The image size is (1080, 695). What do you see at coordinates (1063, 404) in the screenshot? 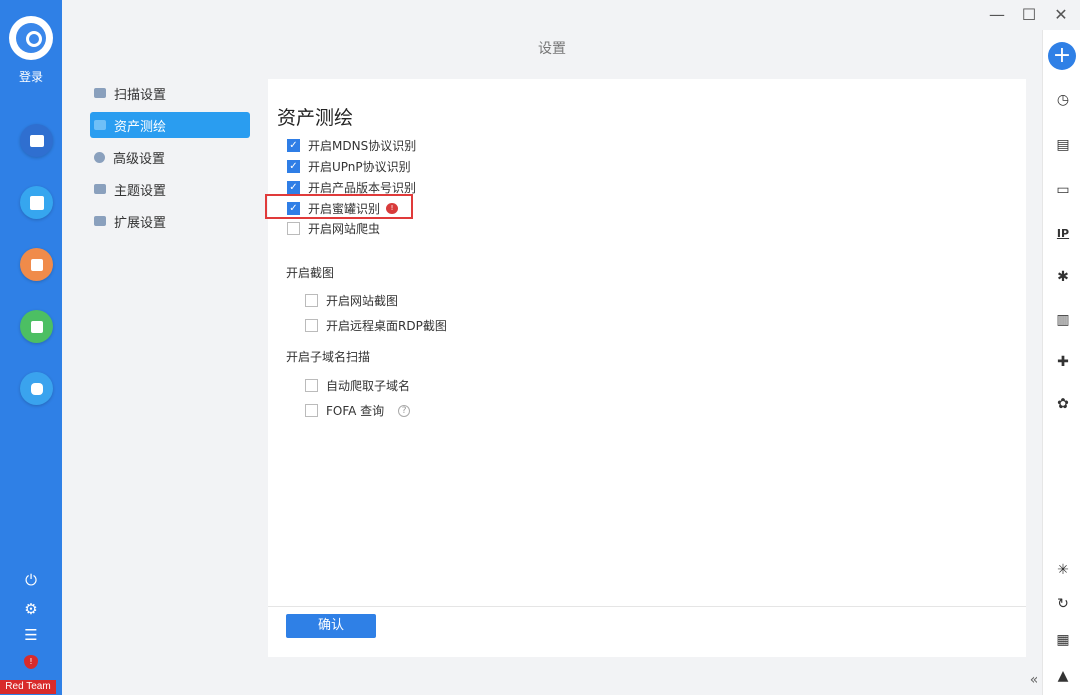
I see `settings-plugin-icon: ✿` at bounding box center [1063, 404].